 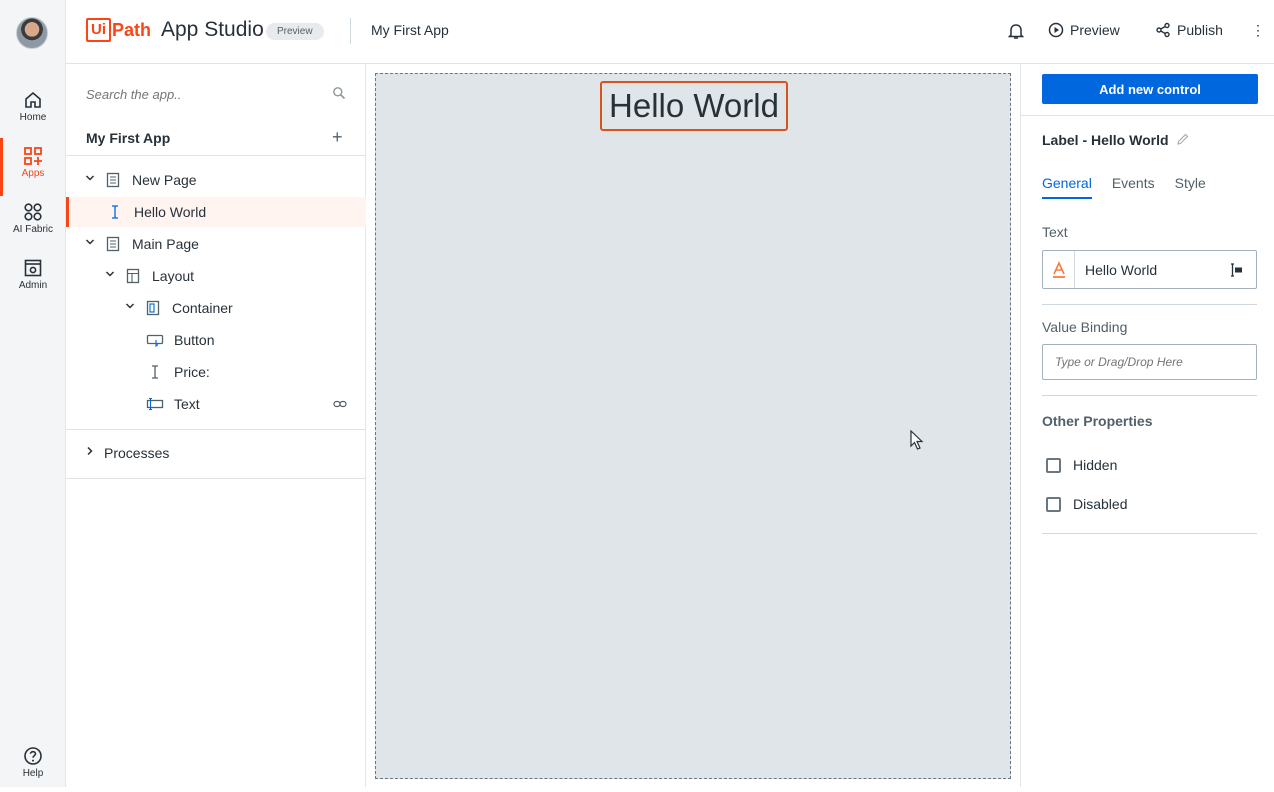 What do you see at coordinates (153, 308) in the screenshot?
I see `container-icon` at bounding box center [153, 308].